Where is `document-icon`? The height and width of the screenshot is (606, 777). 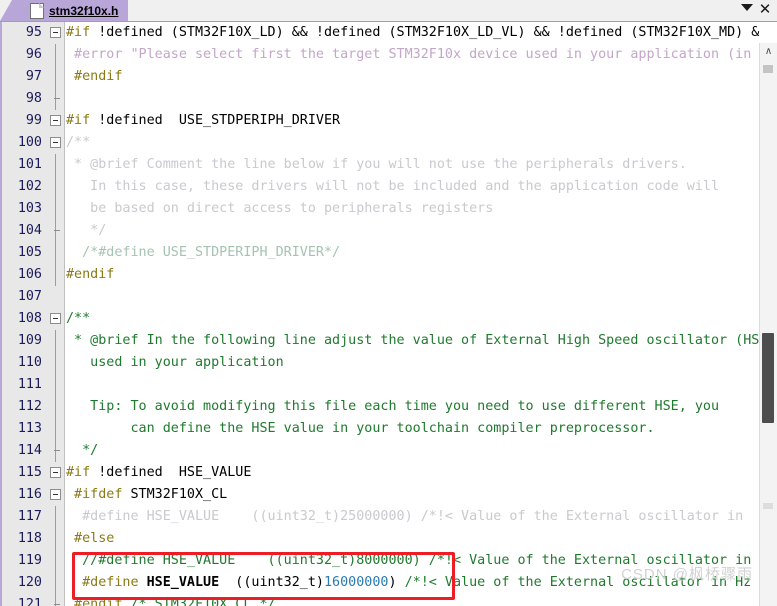 document-icon is located at coordinates (37, 10).